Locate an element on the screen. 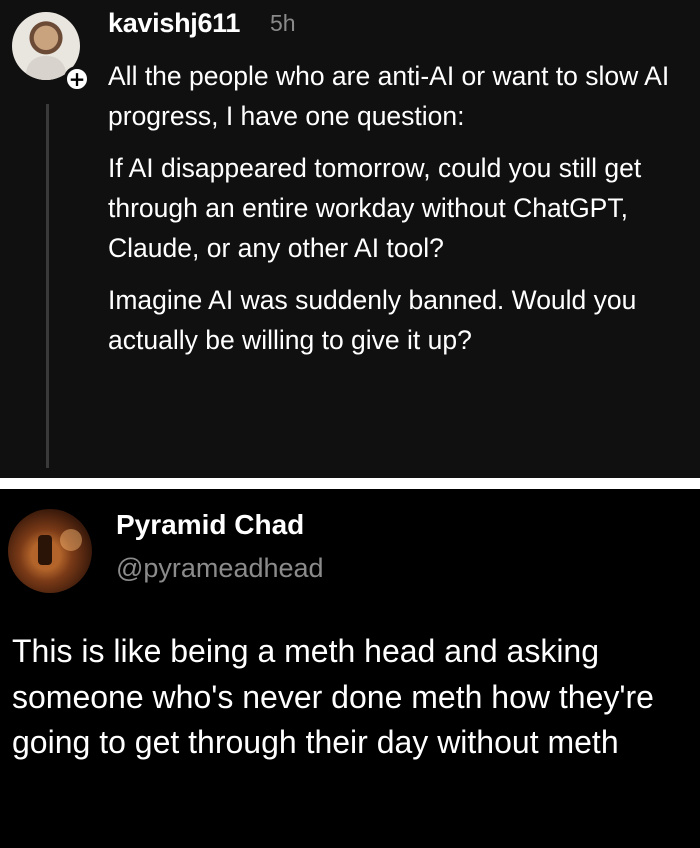 This screenshot has height=848, width=700. reply-handle: @pyrameadhead is located at coordinates (220, 568).